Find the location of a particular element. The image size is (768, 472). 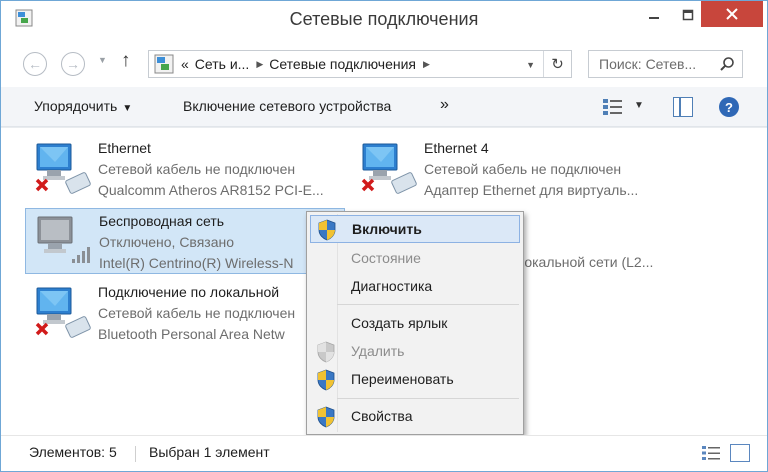

close-button is located at coordinates (732, 14).